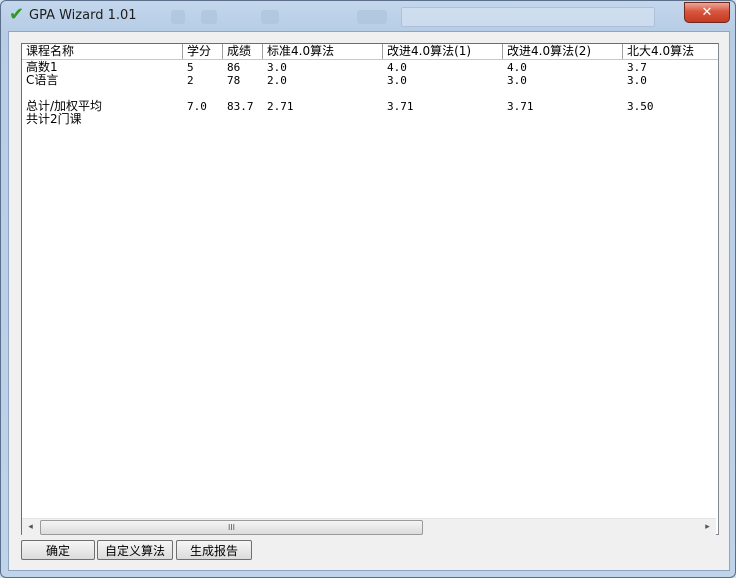 This screenshot has width=736, height=578. I want to click on table-row: 高数1 5 86 3.0 4.0 4.0 3.7, so click(370, 68).